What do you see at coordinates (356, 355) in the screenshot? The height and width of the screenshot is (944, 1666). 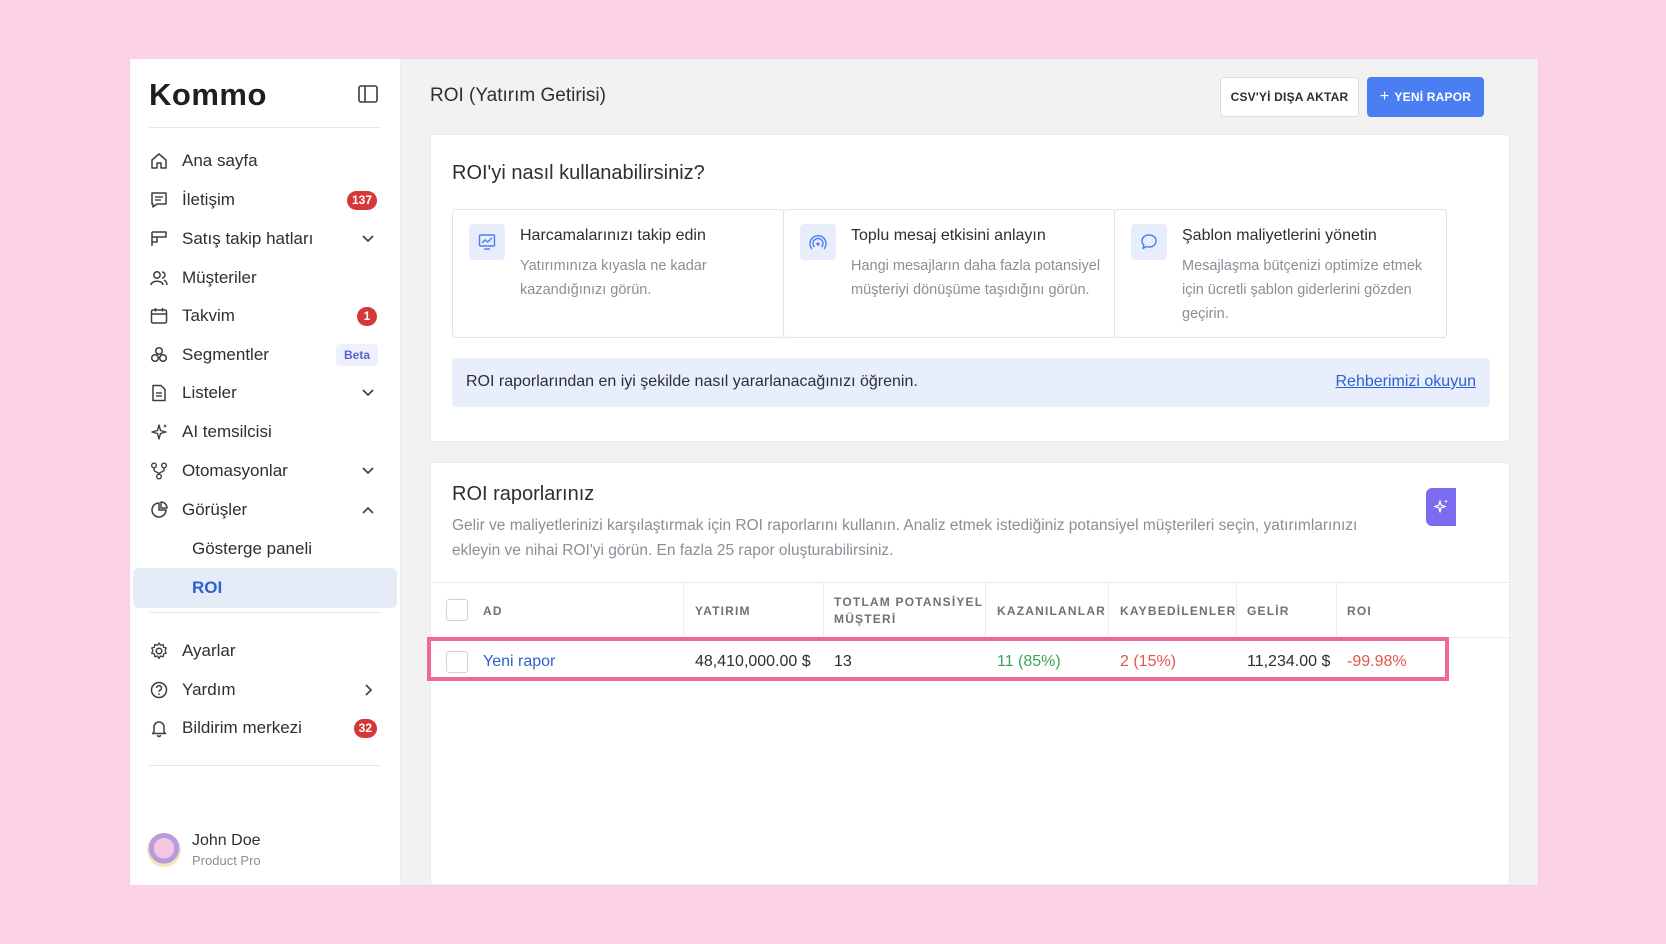 I see `beta-badge: Beta` at bounding box center [356, 355].